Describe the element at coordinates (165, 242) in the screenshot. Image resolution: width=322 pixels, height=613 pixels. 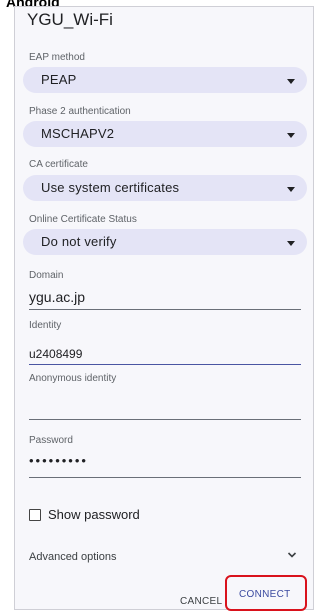
I see `ocsp-dropdown: Do not verify` at that location.